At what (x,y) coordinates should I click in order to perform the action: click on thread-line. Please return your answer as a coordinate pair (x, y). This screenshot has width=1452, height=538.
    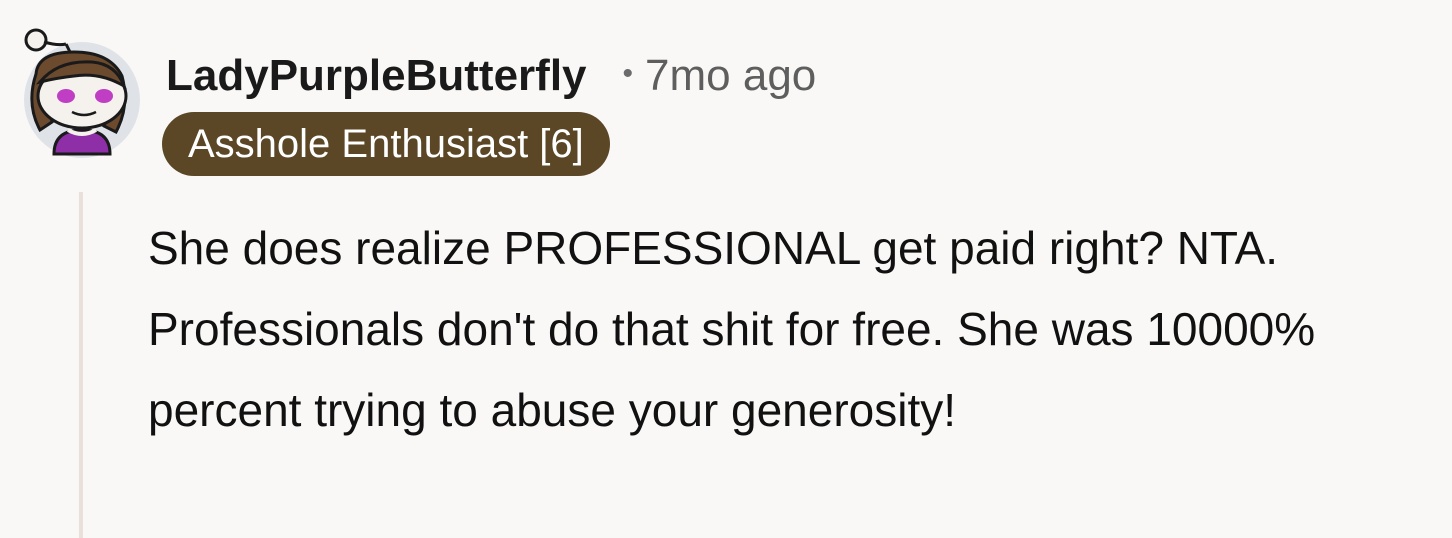
    Looking at the image, I should click on (81, 365).